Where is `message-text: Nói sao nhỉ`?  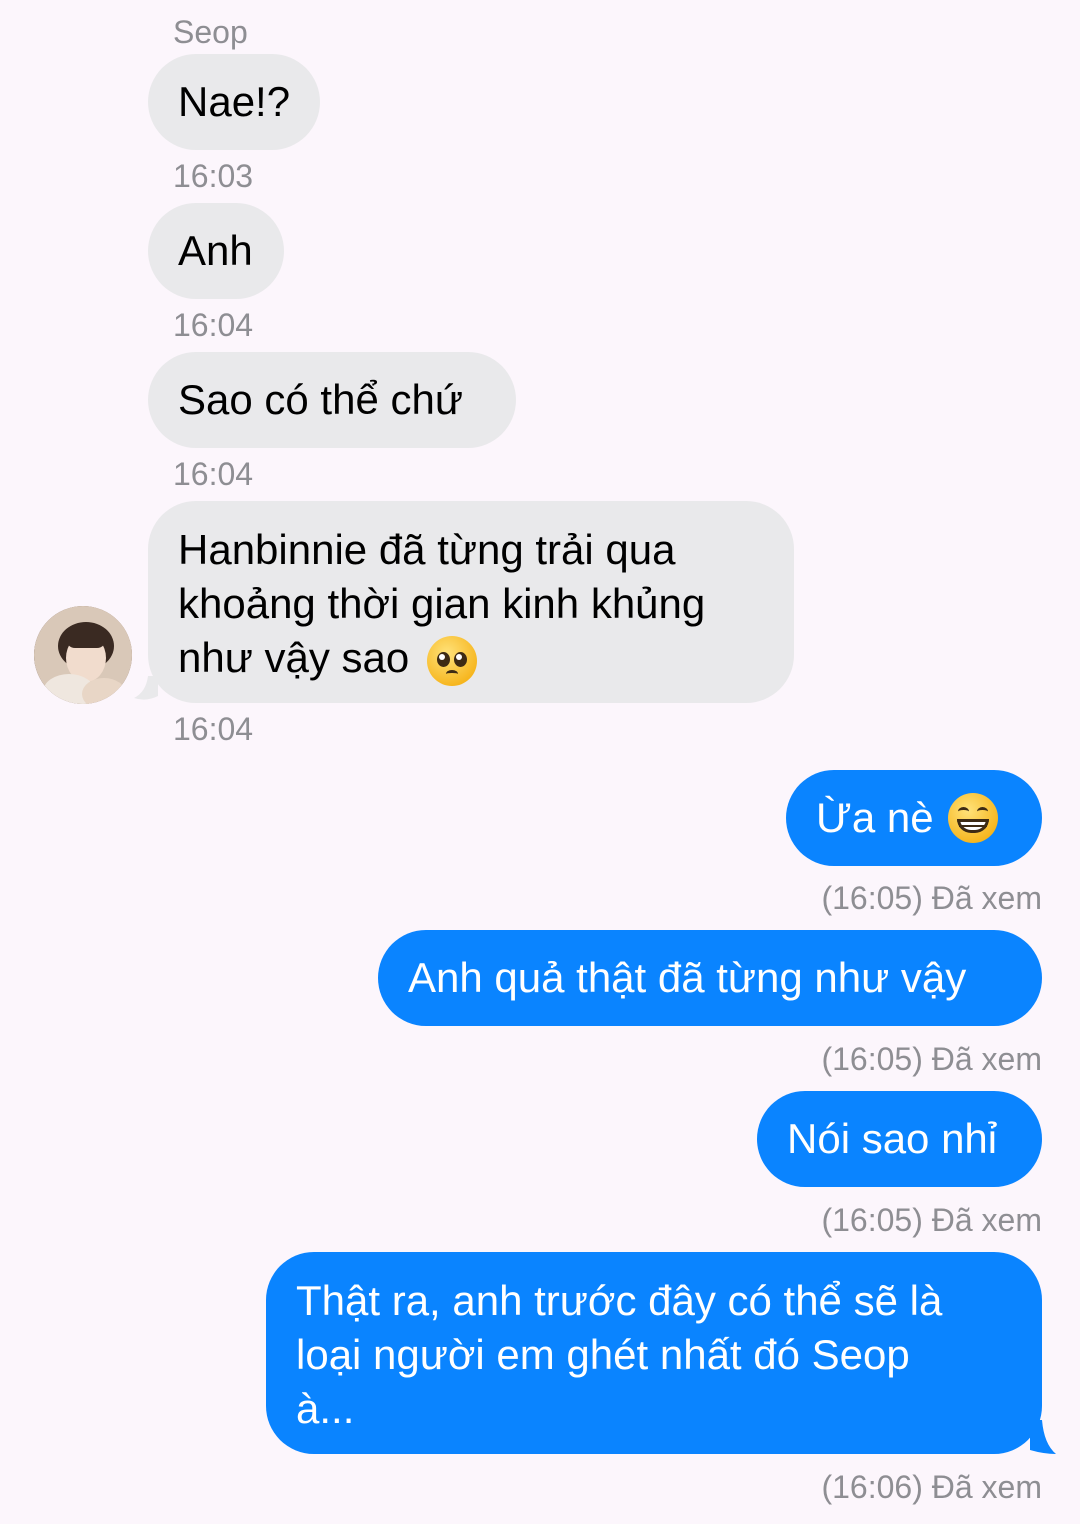 message-text: Nói sao nhỉ is located at coordinates (892, 1138).